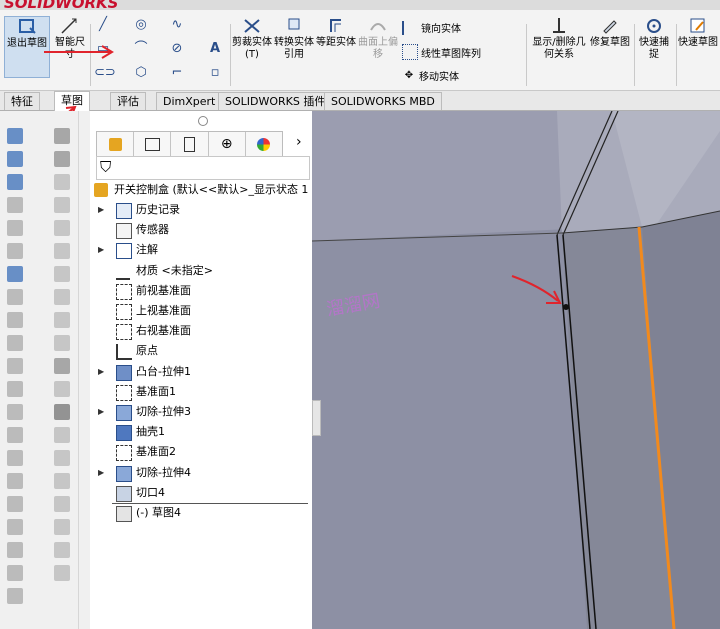 The height and width of the screenshot is (629, 720). Describe the element at coordinates (201, 190) in the screenshot. I see `tree-root: 开关控制盒 (默认<<默认>_显示状态 1` at that location.